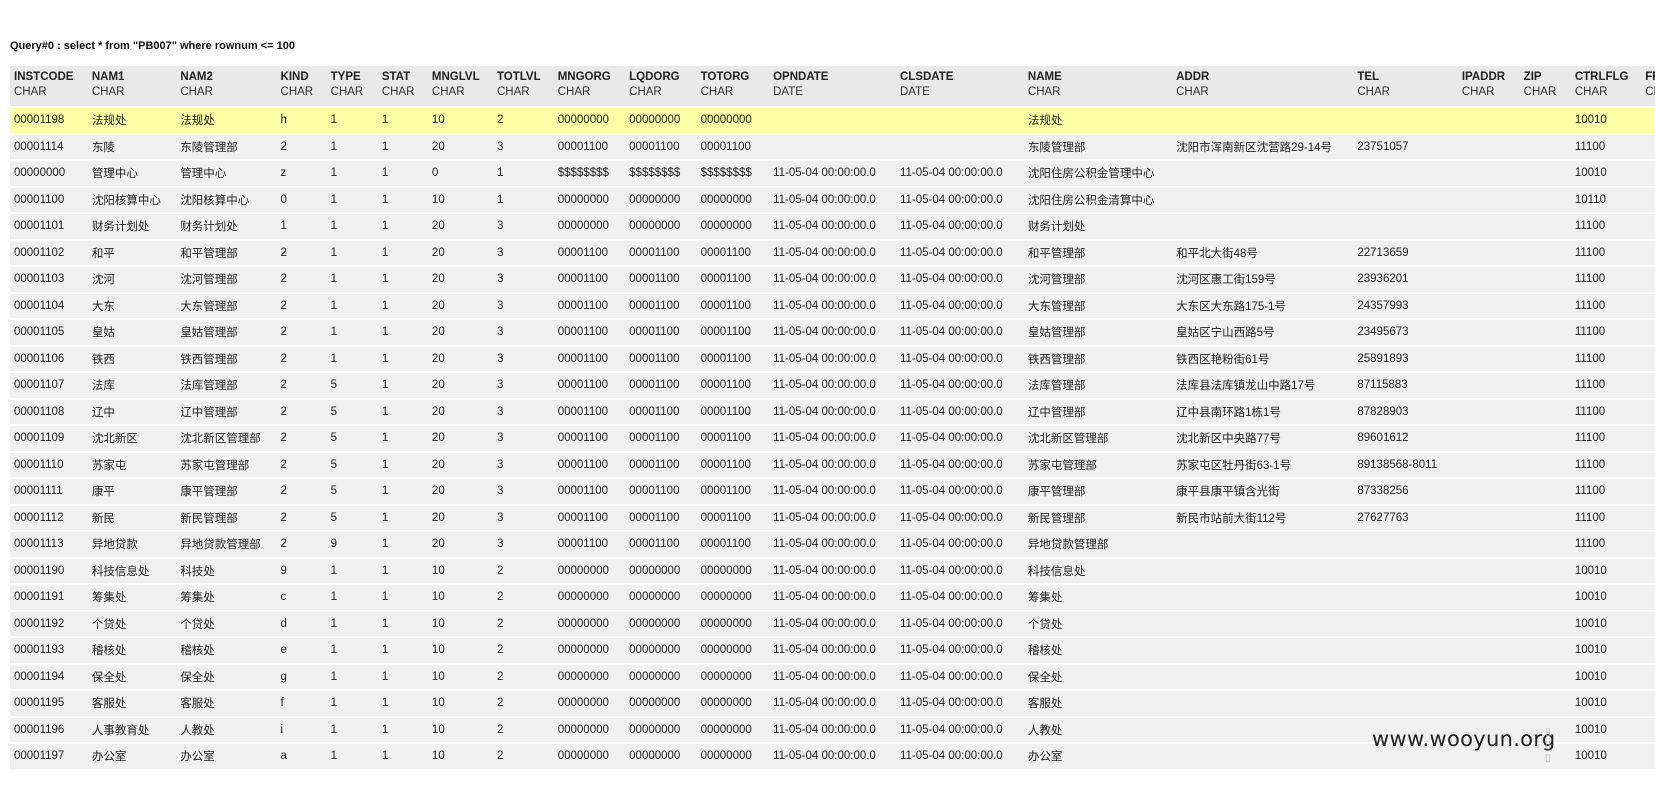 Image resolution: width=1655 pixels, height=811 pixels. What do you see at coordinates (49, 492) in the screenshot?
I see `cell-instcode: 00001111` at bounding box center [49, 492].